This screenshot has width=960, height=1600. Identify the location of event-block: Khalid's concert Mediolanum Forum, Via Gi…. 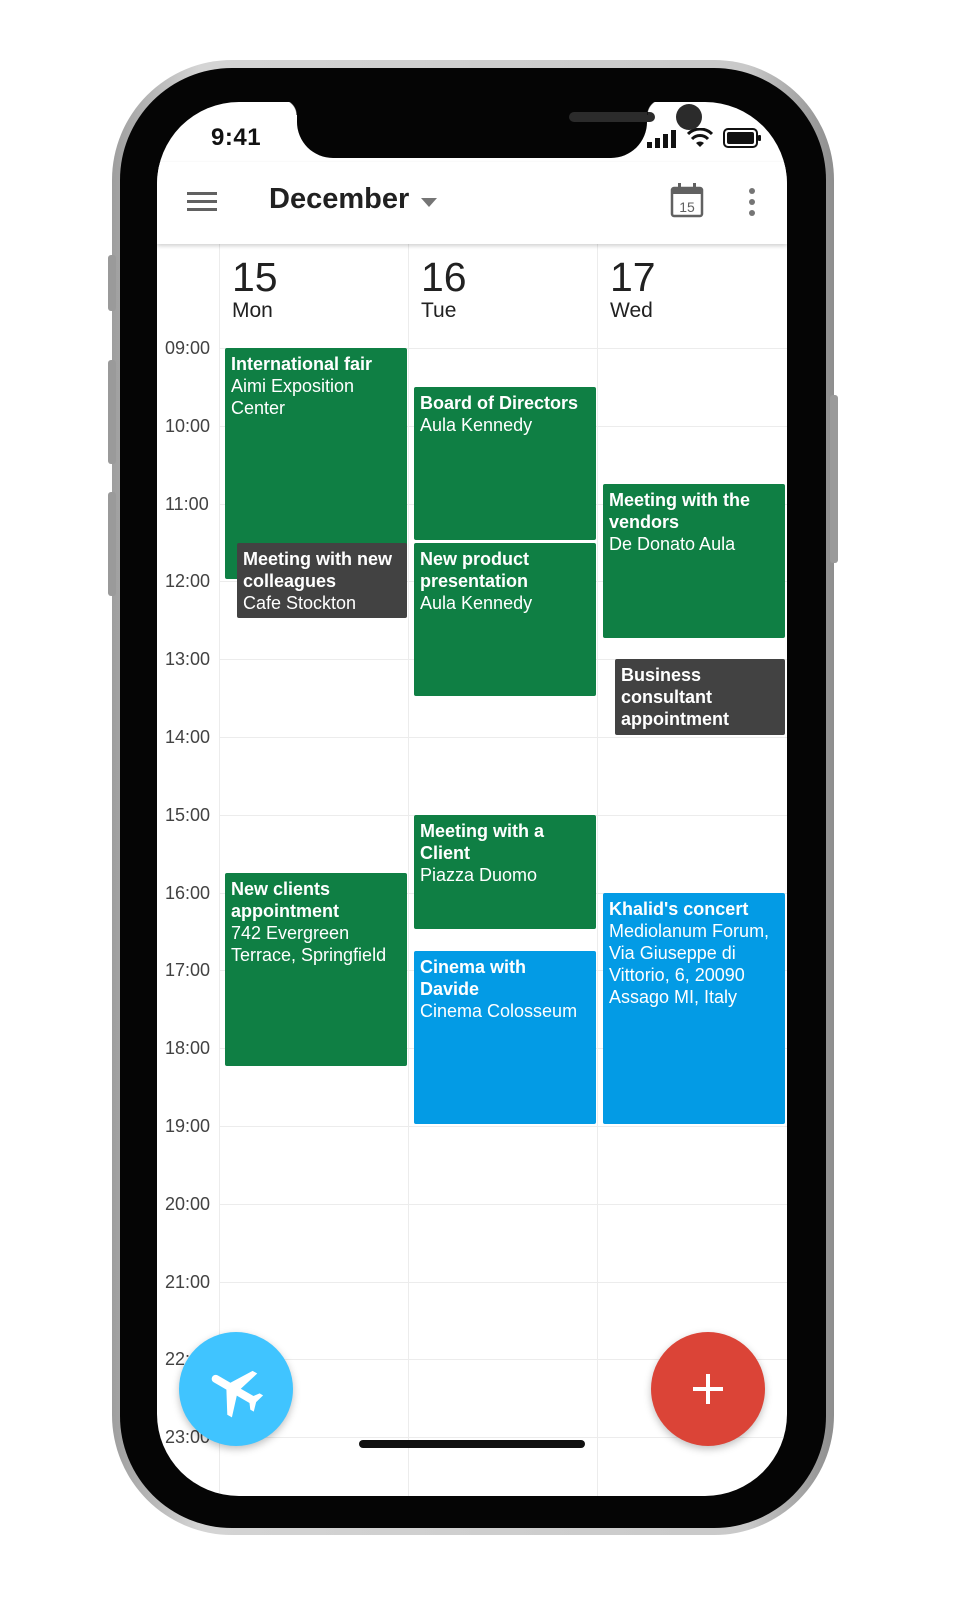
(694, 1008).